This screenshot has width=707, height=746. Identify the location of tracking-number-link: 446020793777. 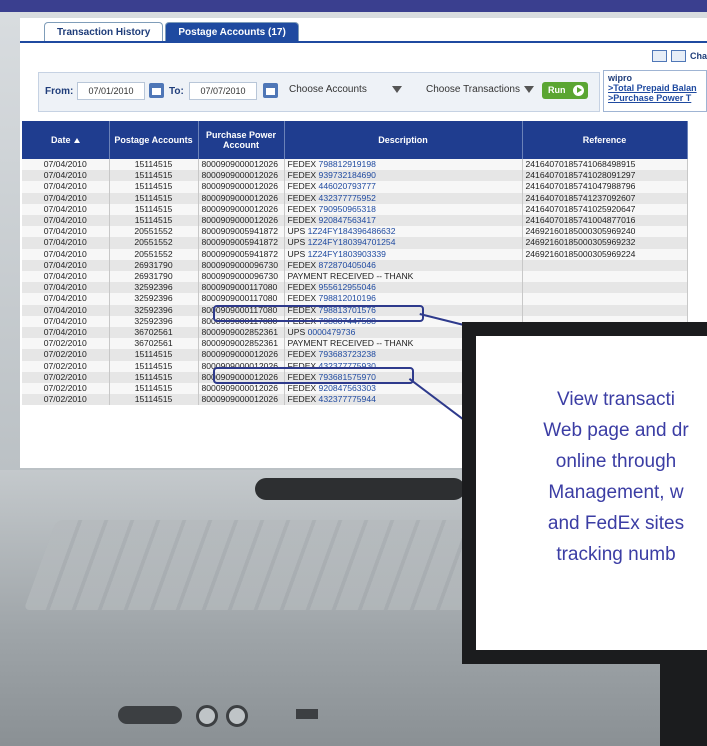
(347, 186).